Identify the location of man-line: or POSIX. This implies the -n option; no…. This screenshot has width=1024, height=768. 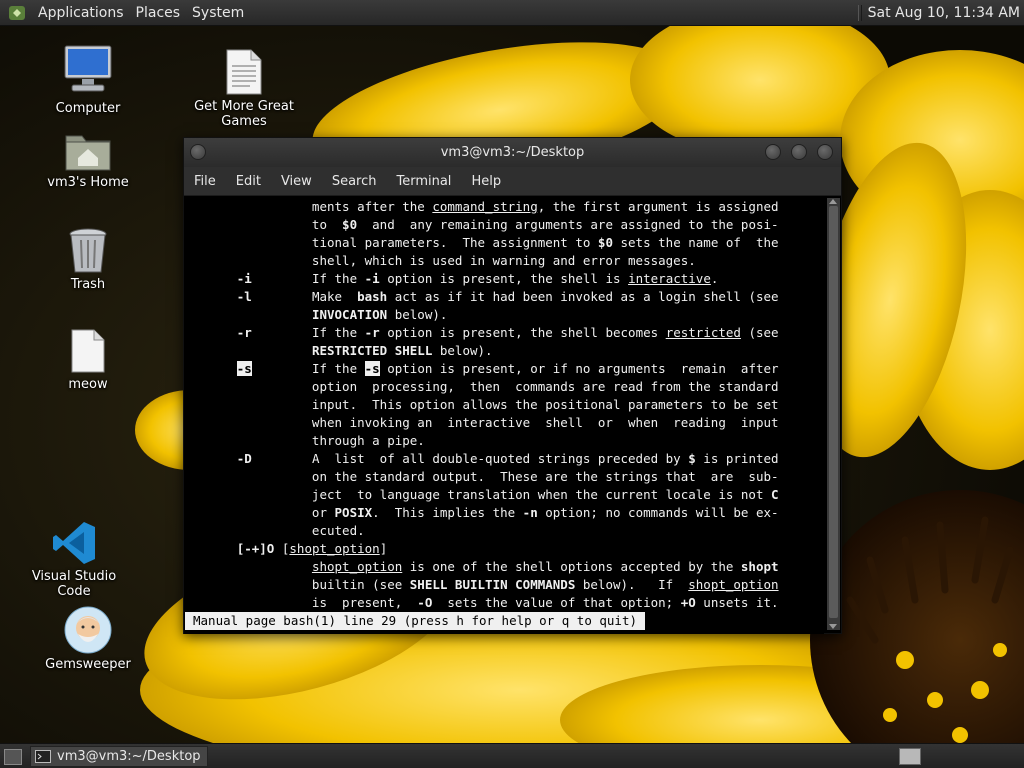
(481, 512).